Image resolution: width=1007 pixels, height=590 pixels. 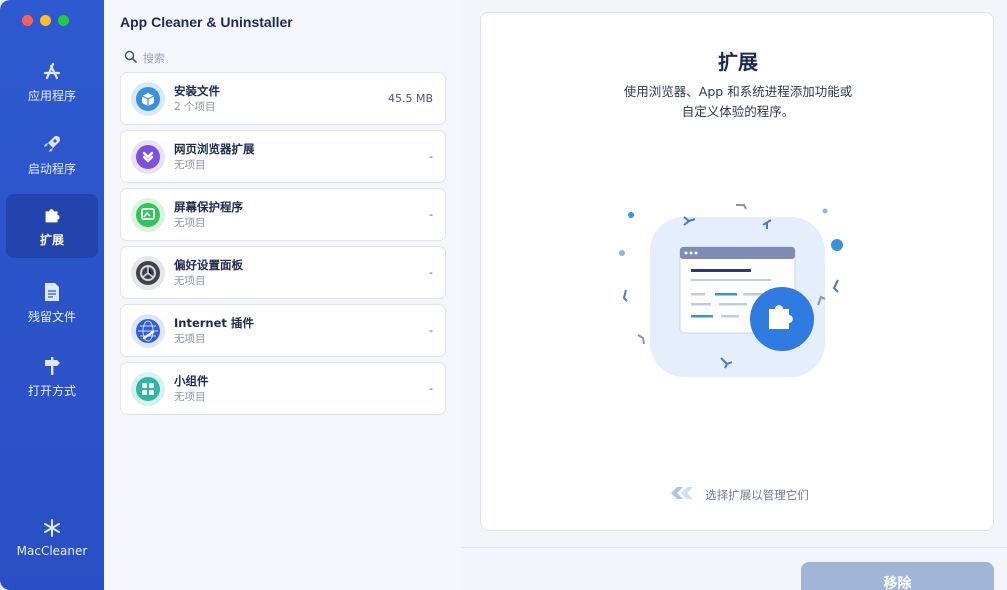 I want to click on sidebar-item-startup: 启动程序, so click(x=52, y=155).